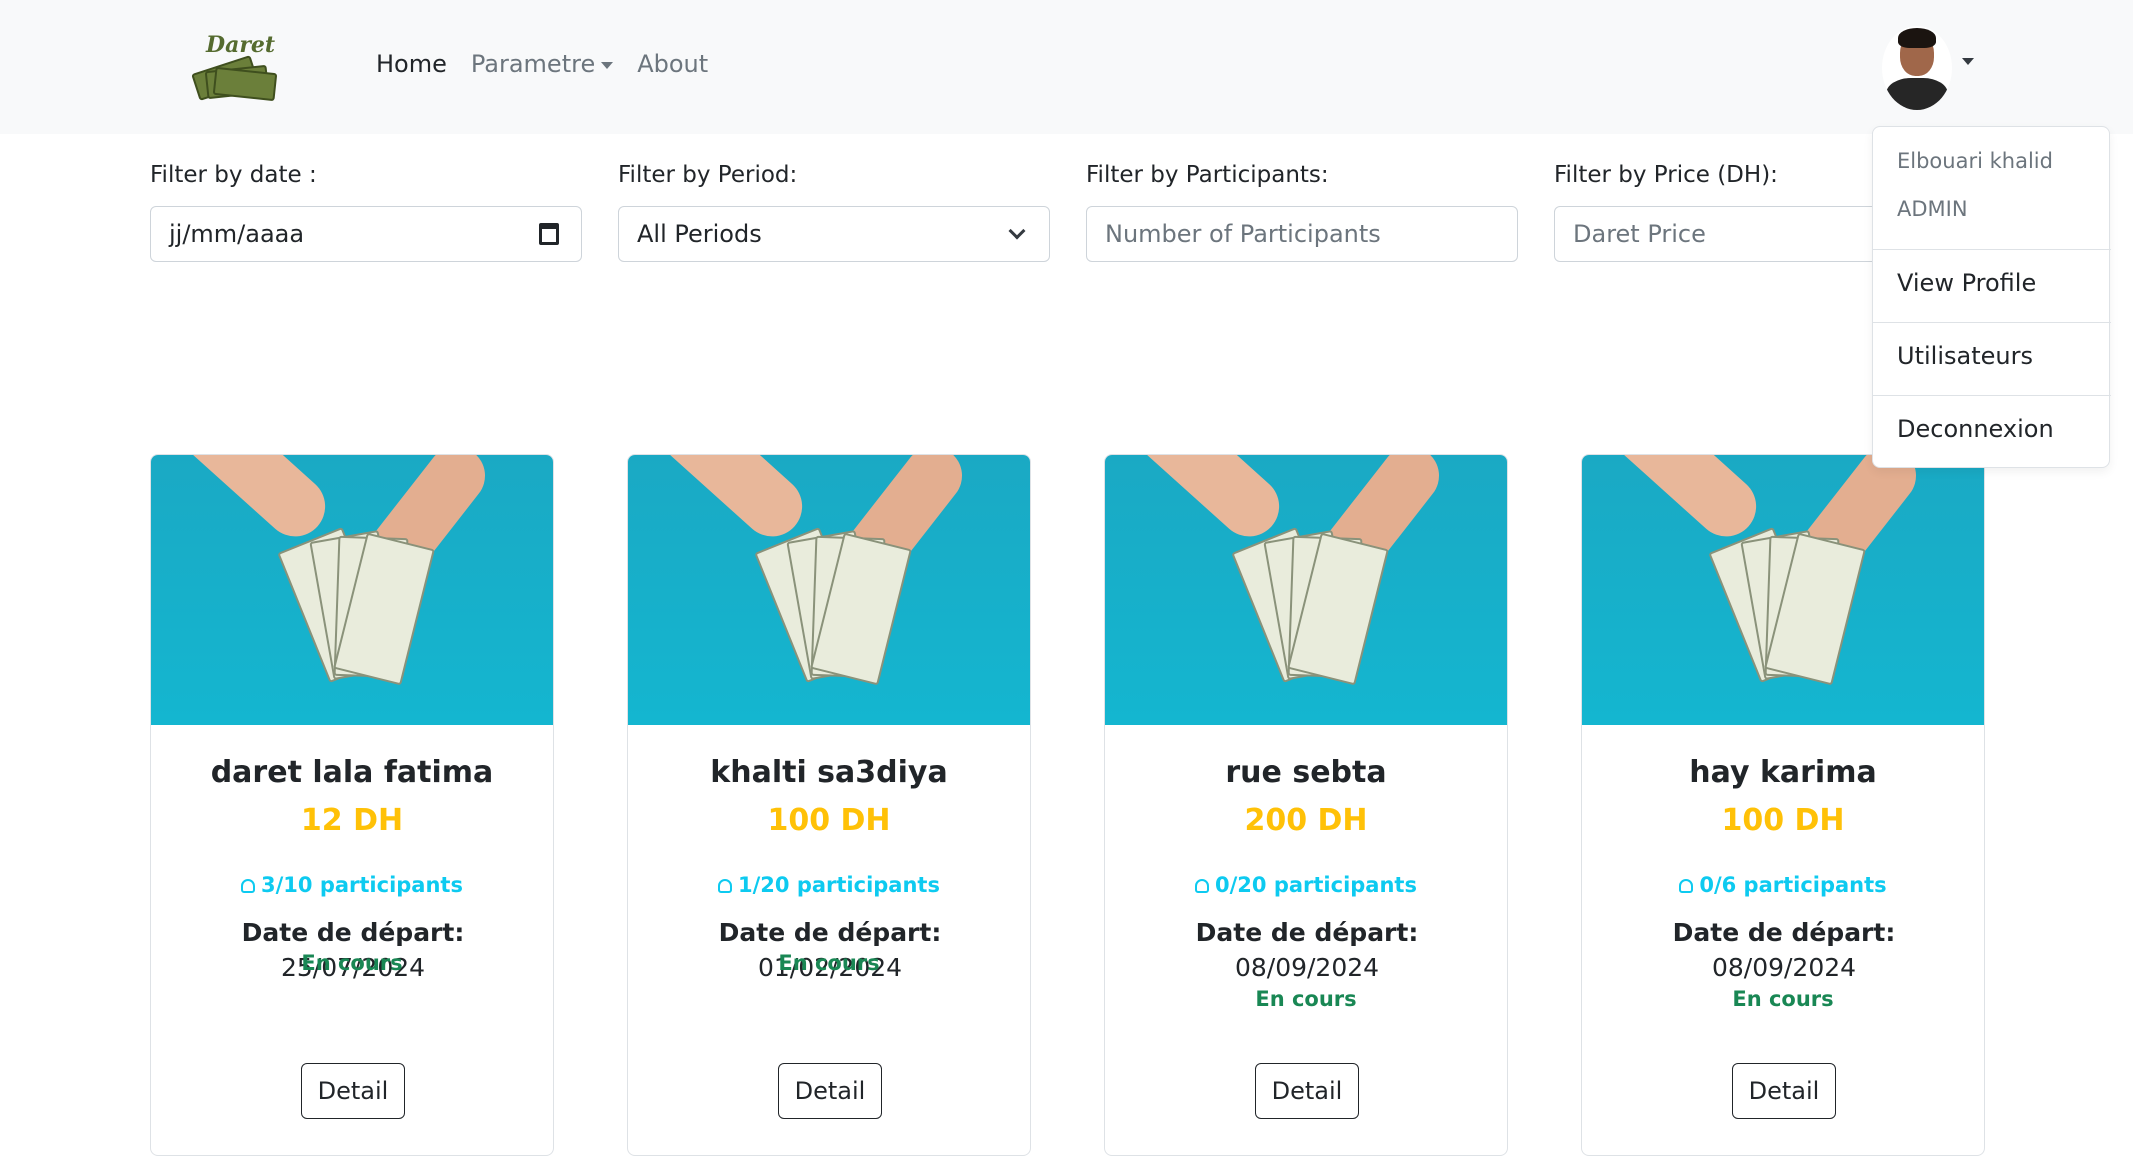 The width and height of the screenshot is (2133, 1173). Describe the element at coordinates (241, 45) in the screenshot. I see `logo-text: Daret` at that location.